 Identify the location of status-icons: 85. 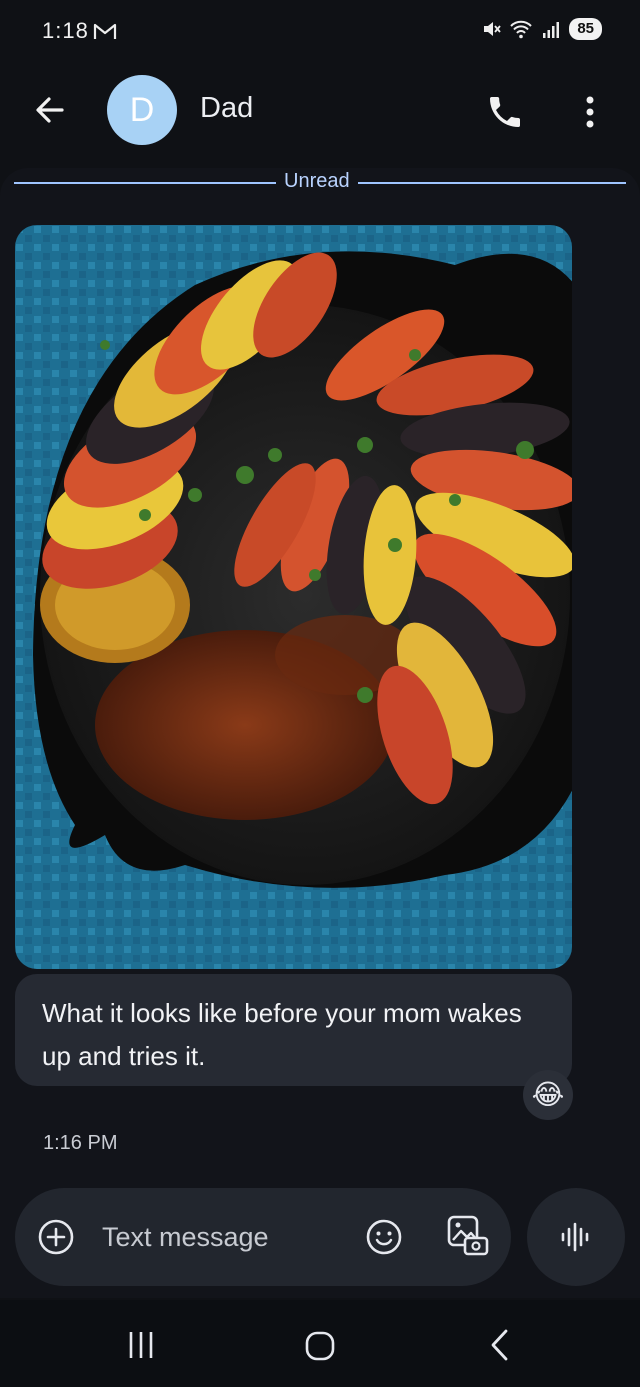
(541, 29).